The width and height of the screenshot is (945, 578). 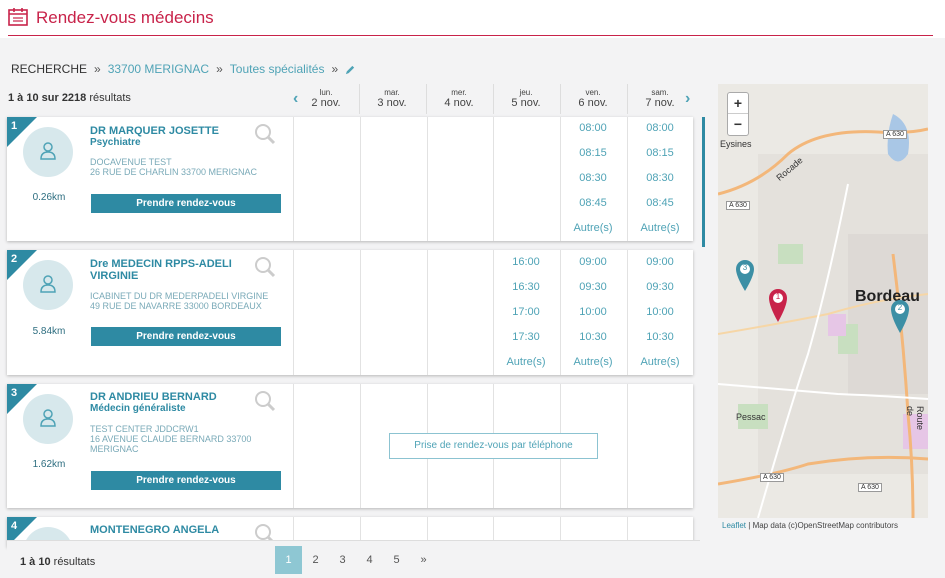 I want to click on results-count: 1 à 10 sur 2218 résultats, so click(x=69, y=98).